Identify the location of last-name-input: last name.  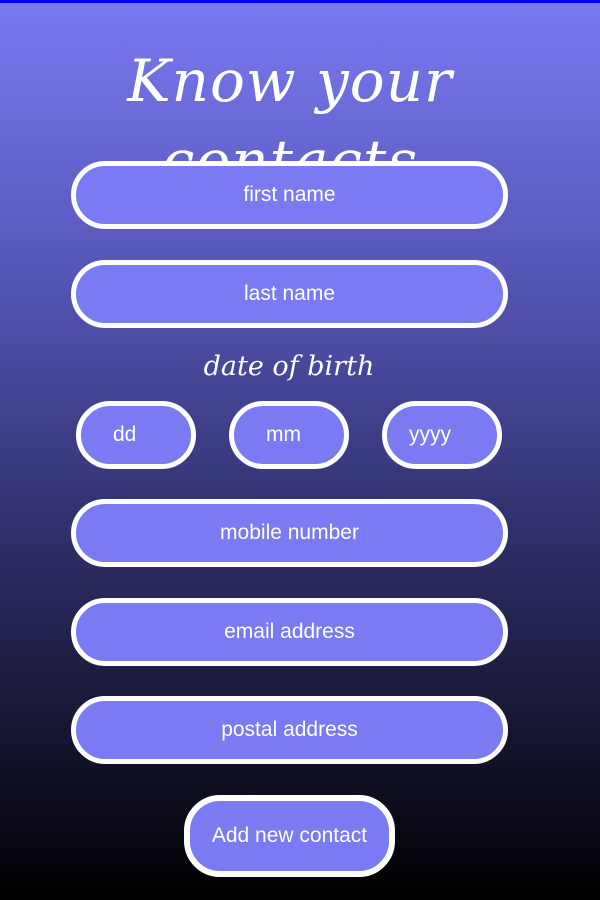
(289, 294).